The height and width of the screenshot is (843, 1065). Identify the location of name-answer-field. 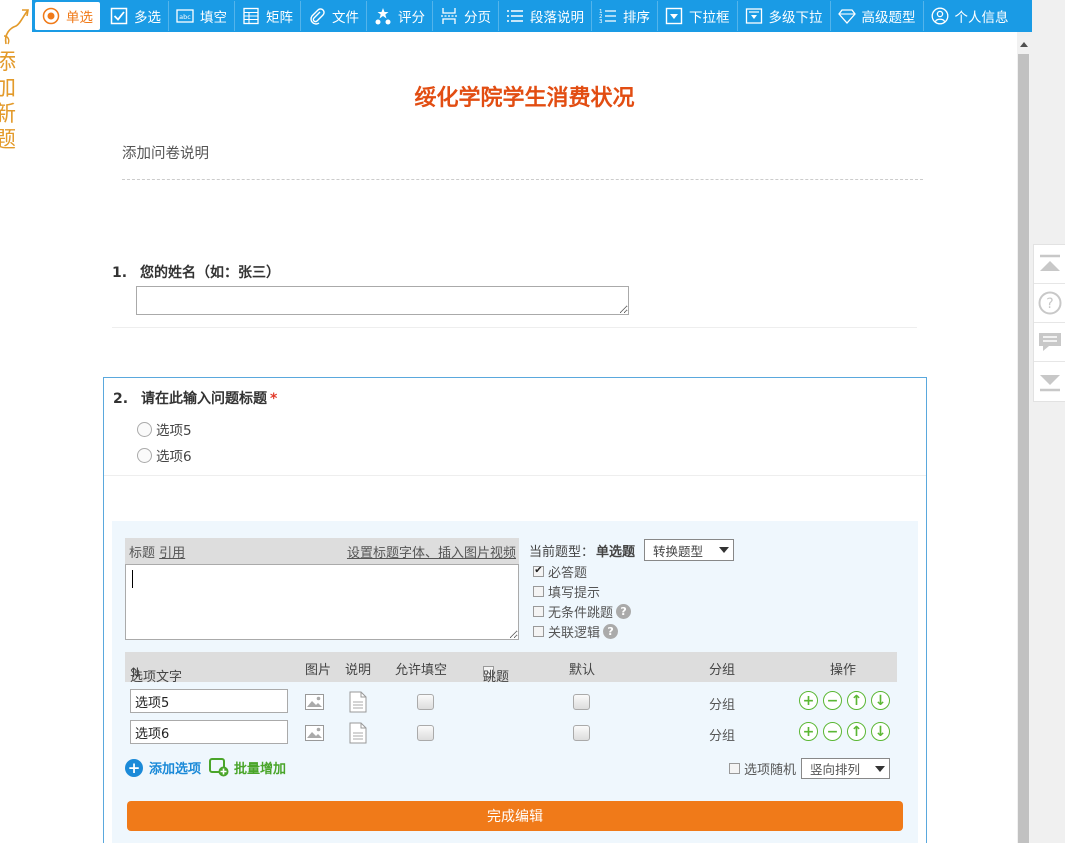
(382, 300).